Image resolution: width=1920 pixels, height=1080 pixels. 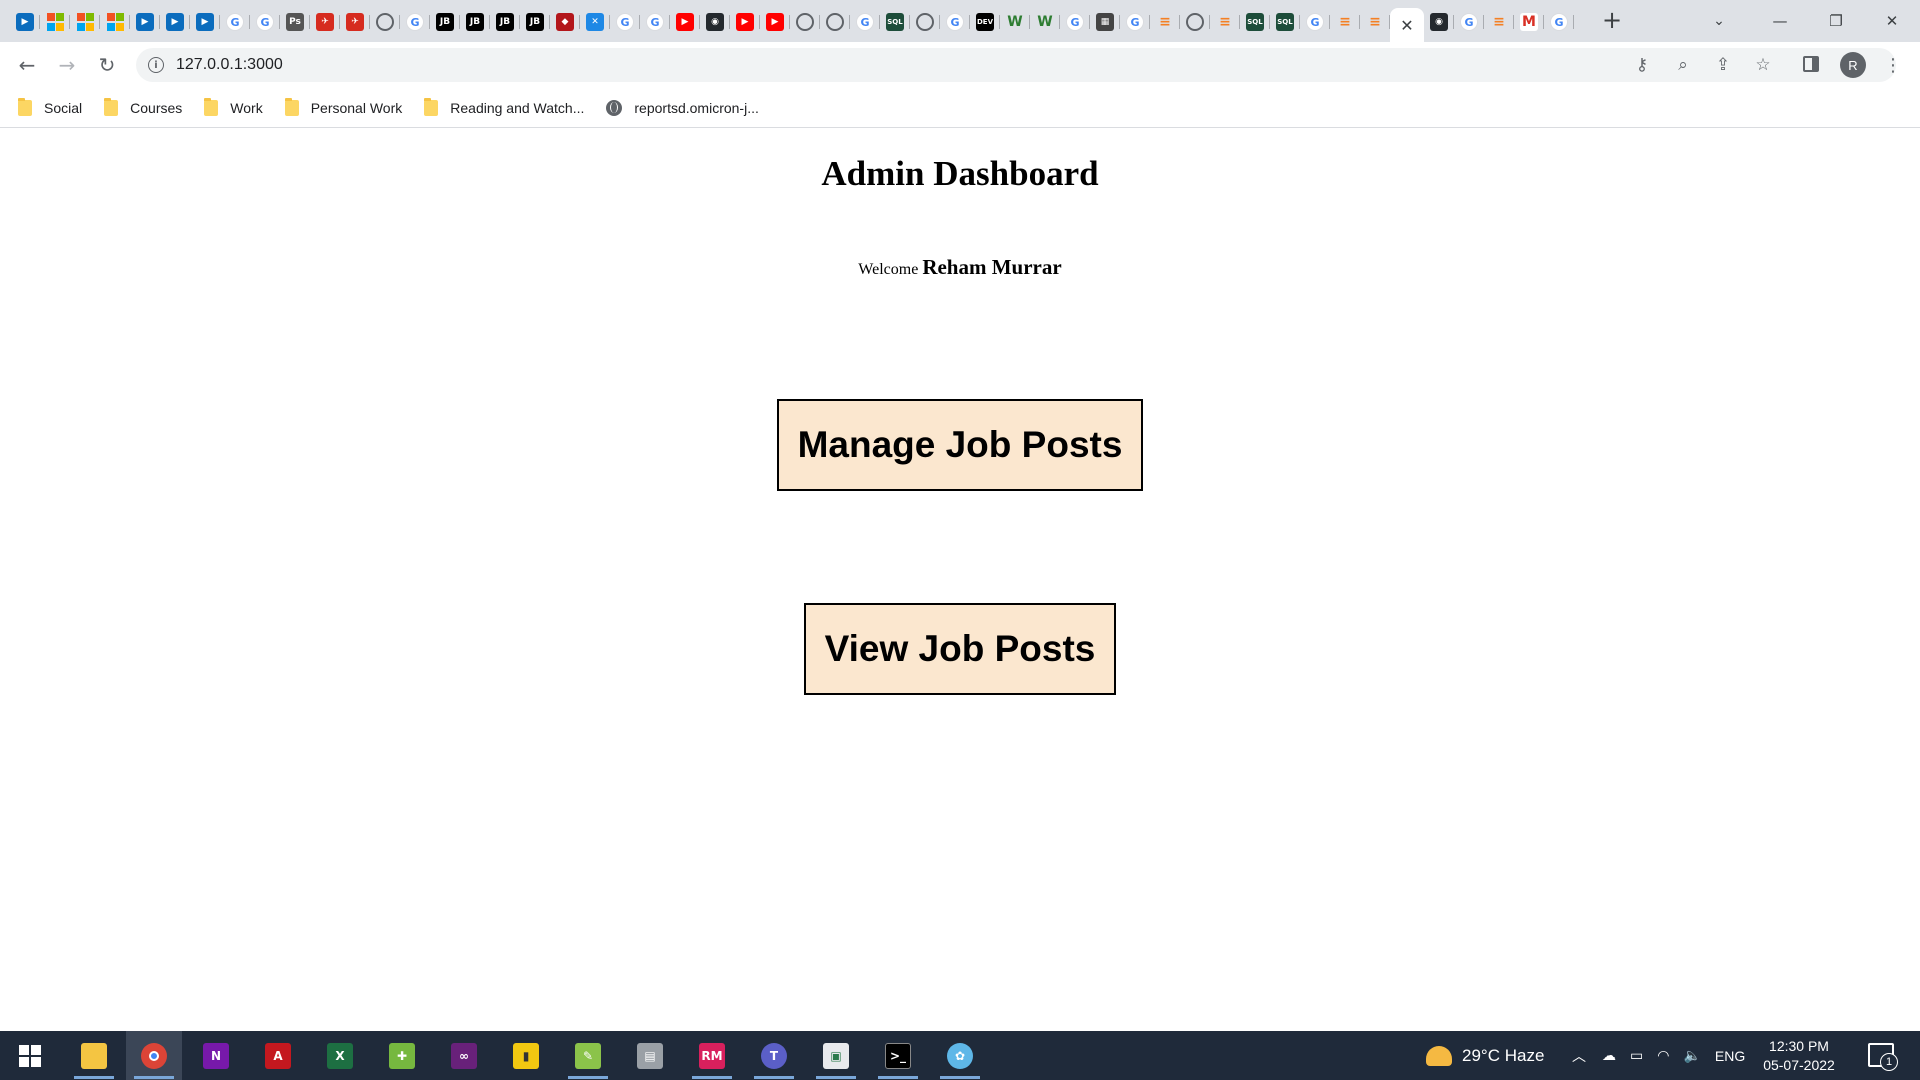 What do you see at coordinates (30, 1055) in the screenshot?
I see `start-button` at bounding box center [30, 1055].